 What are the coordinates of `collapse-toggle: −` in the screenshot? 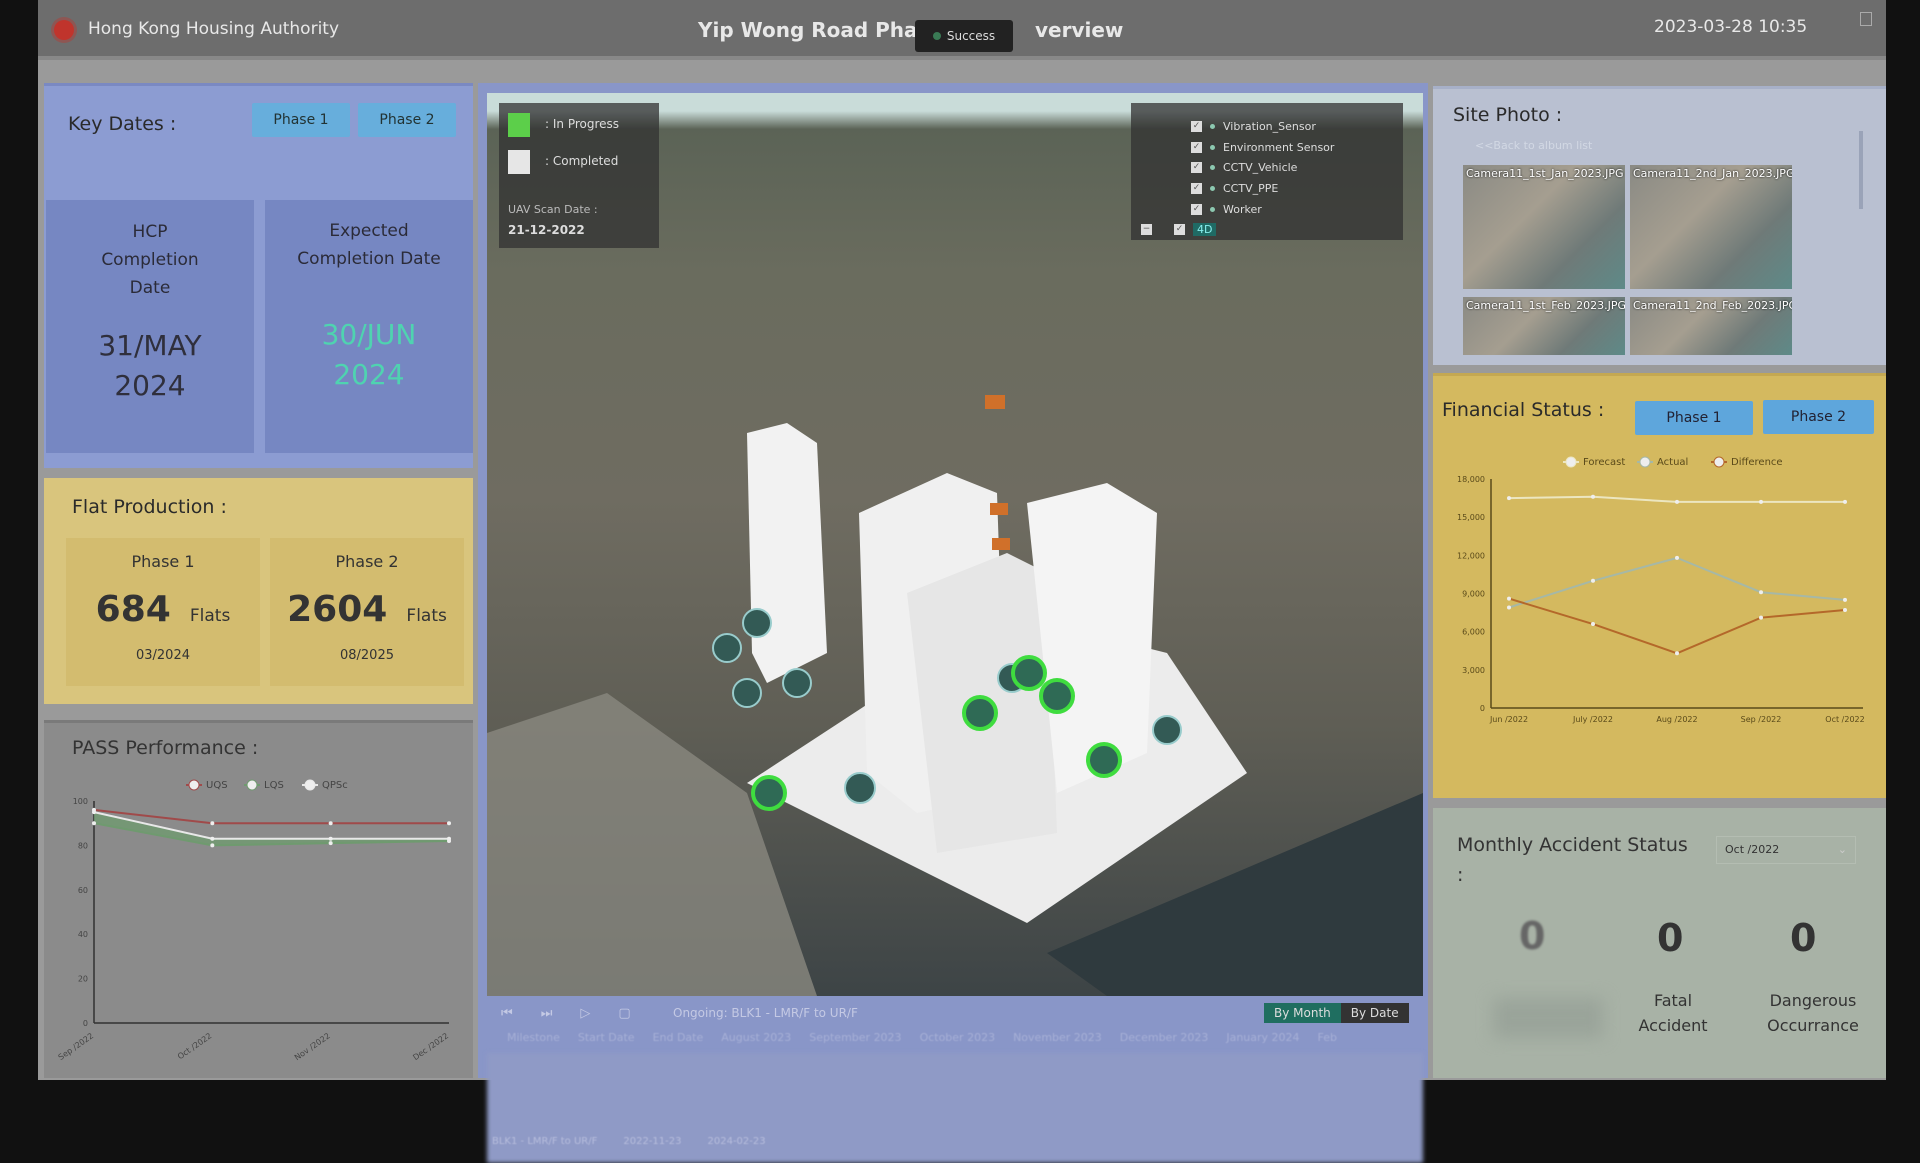 It's located at (1146, 229).